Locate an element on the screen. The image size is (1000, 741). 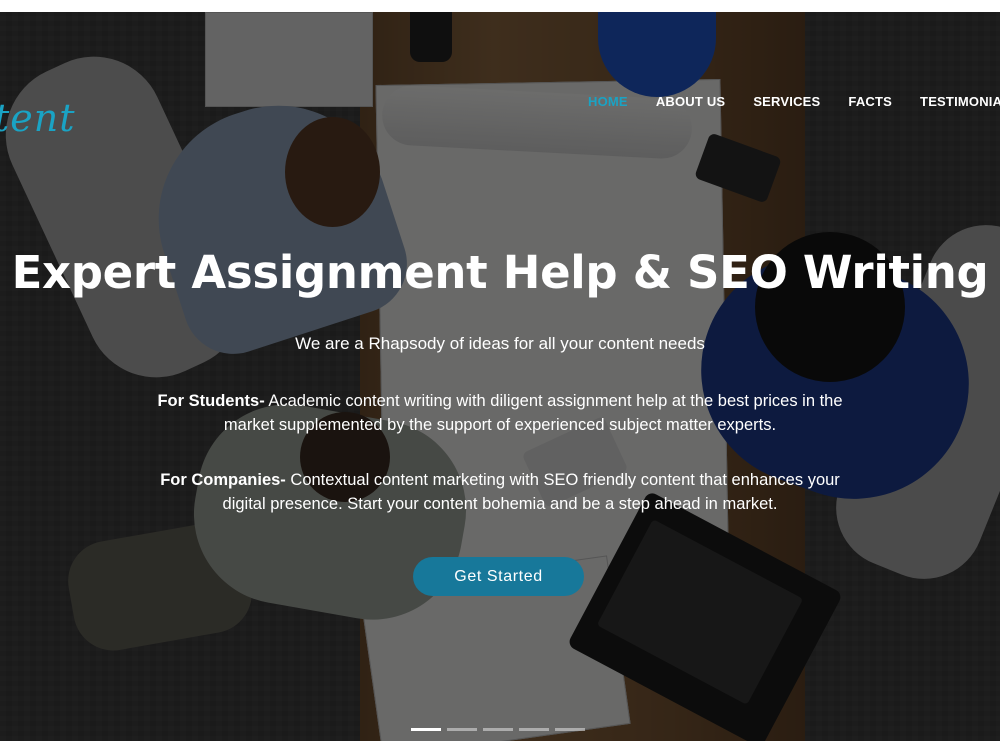
hero-headline: Expert Assignment Help & SEO Writing is located at coordinates (500, 272).